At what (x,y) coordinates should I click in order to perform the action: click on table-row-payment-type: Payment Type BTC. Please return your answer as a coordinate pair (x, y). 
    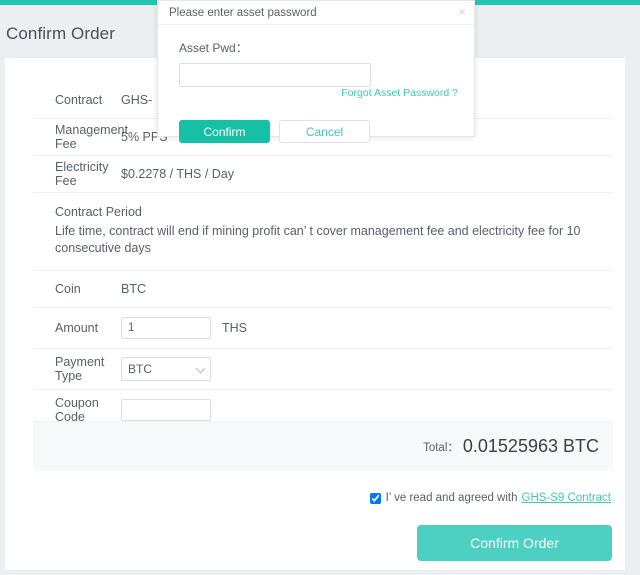
    Looking at the image, I should click on (323, 368).